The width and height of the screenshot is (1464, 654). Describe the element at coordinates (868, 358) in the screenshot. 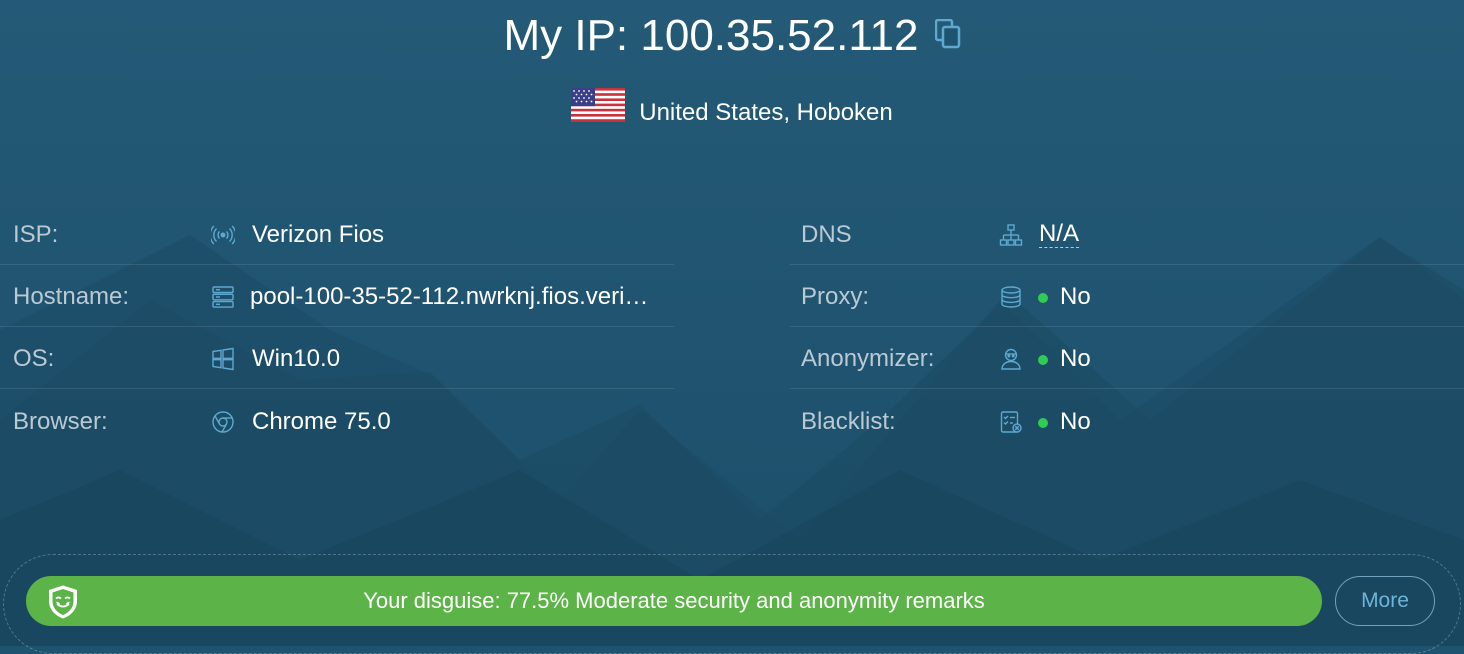

I see `anonymizer-label: Anonymizer:` at that location.